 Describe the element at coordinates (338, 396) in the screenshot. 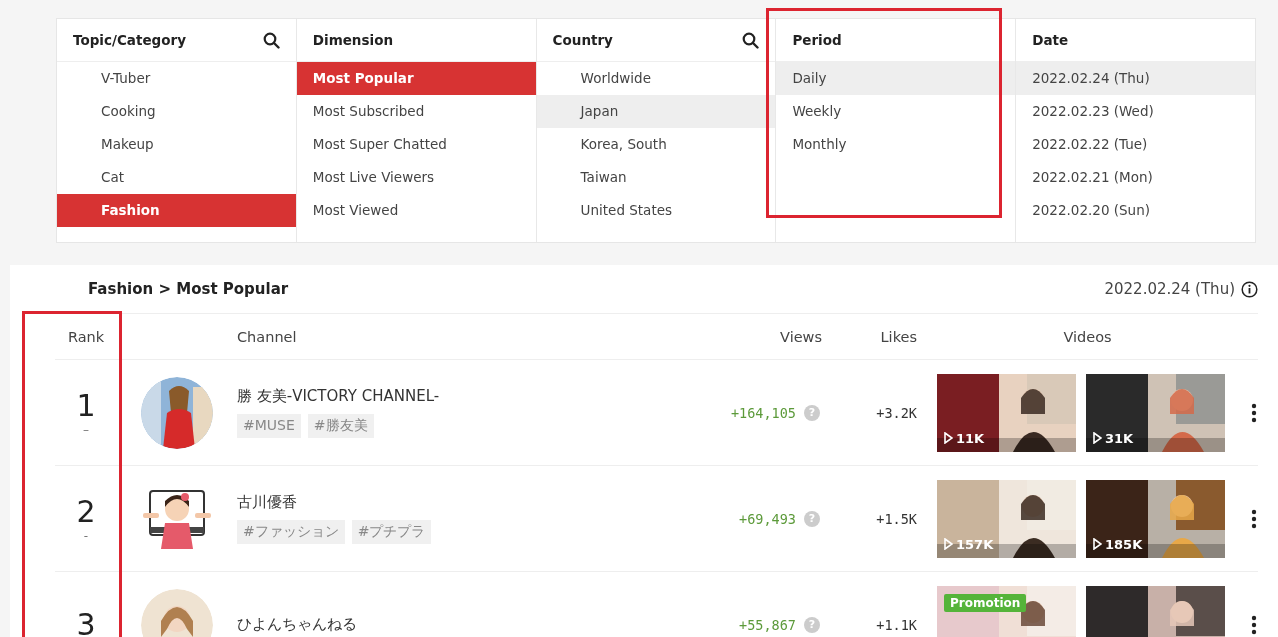

I see `channel-name: 勝 友美-VICTORY CHANNEL-` at that location.